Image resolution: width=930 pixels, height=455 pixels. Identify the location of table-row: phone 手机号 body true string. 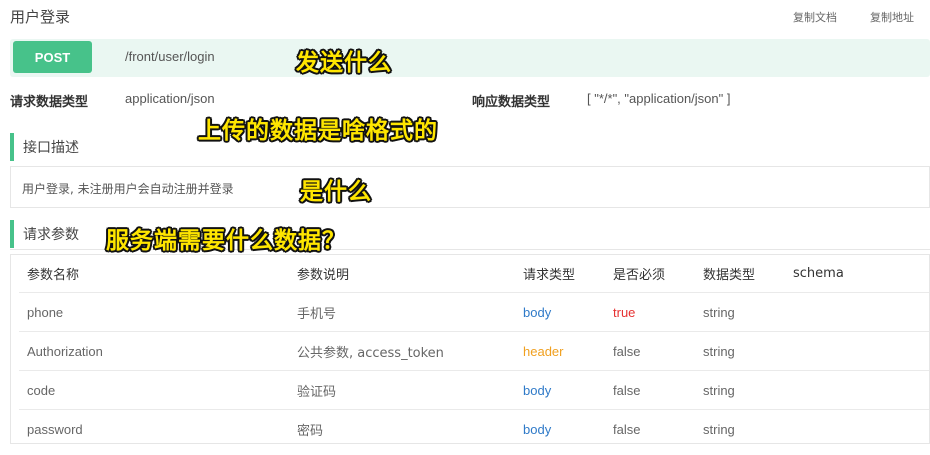
(474, 312).